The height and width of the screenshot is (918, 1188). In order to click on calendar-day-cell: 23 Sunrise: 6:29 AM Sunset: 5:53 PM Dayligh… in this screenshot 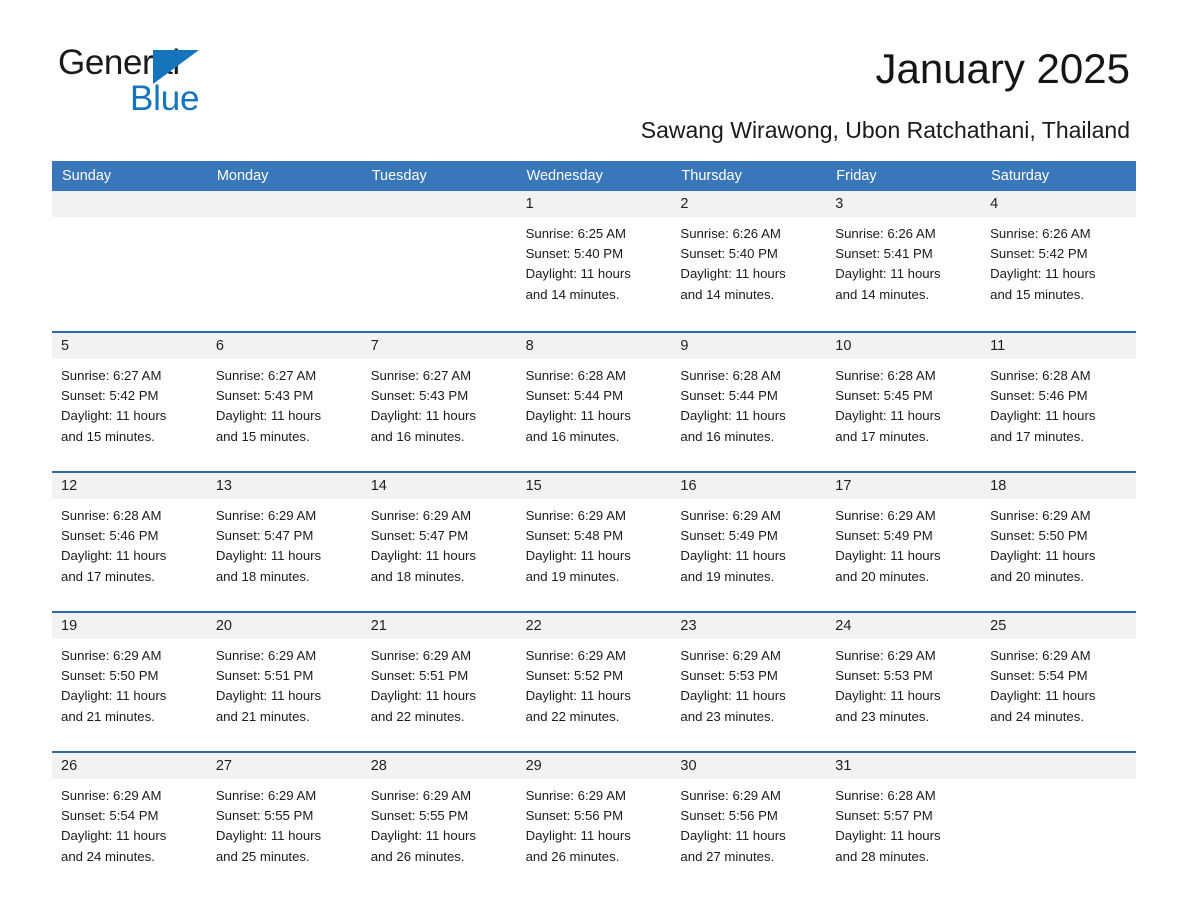, I will do `click(749, 677)`.